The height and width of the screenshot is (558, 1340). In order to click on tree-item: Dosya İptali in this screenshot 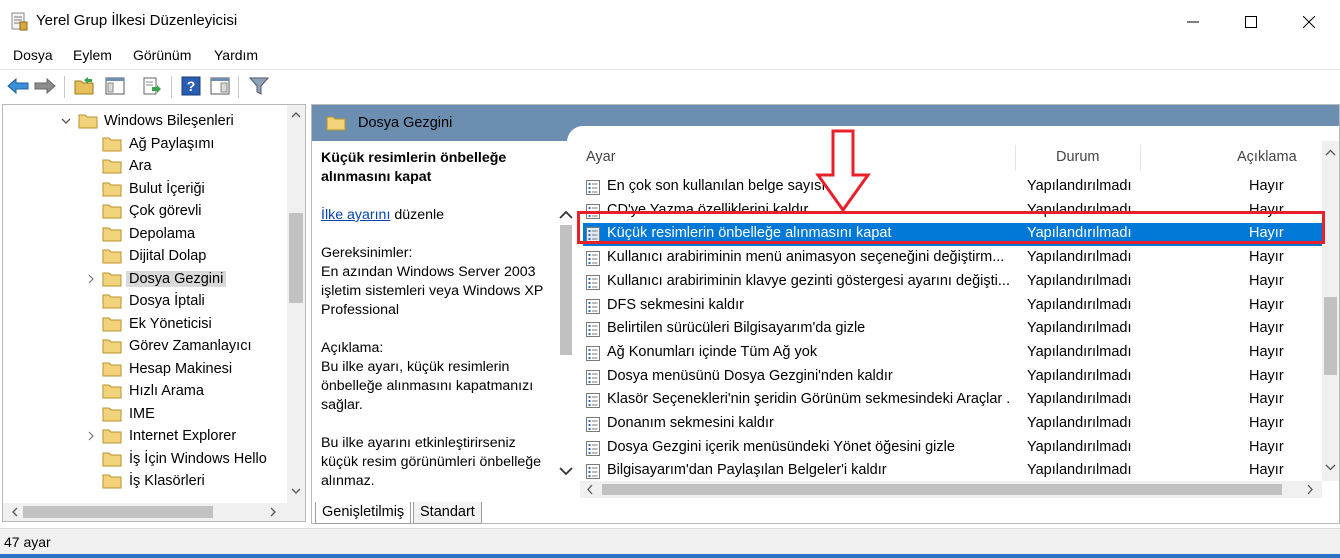, I will do `click(145, 301)`.